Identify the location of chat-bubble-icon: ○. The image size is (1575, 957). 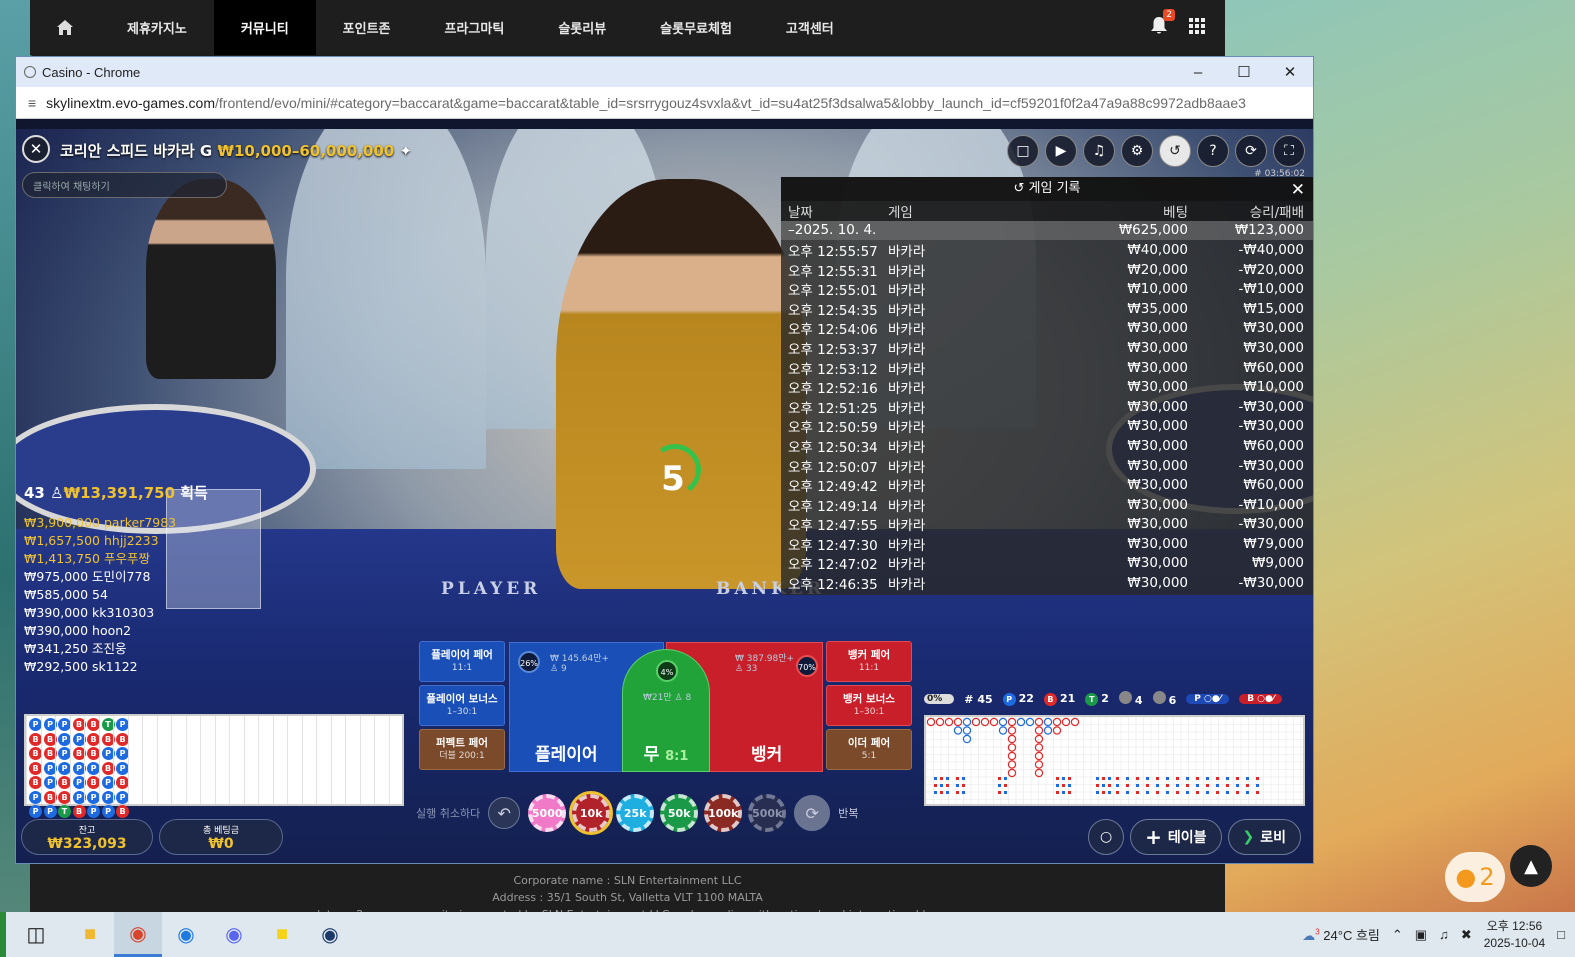
(1106, 837).